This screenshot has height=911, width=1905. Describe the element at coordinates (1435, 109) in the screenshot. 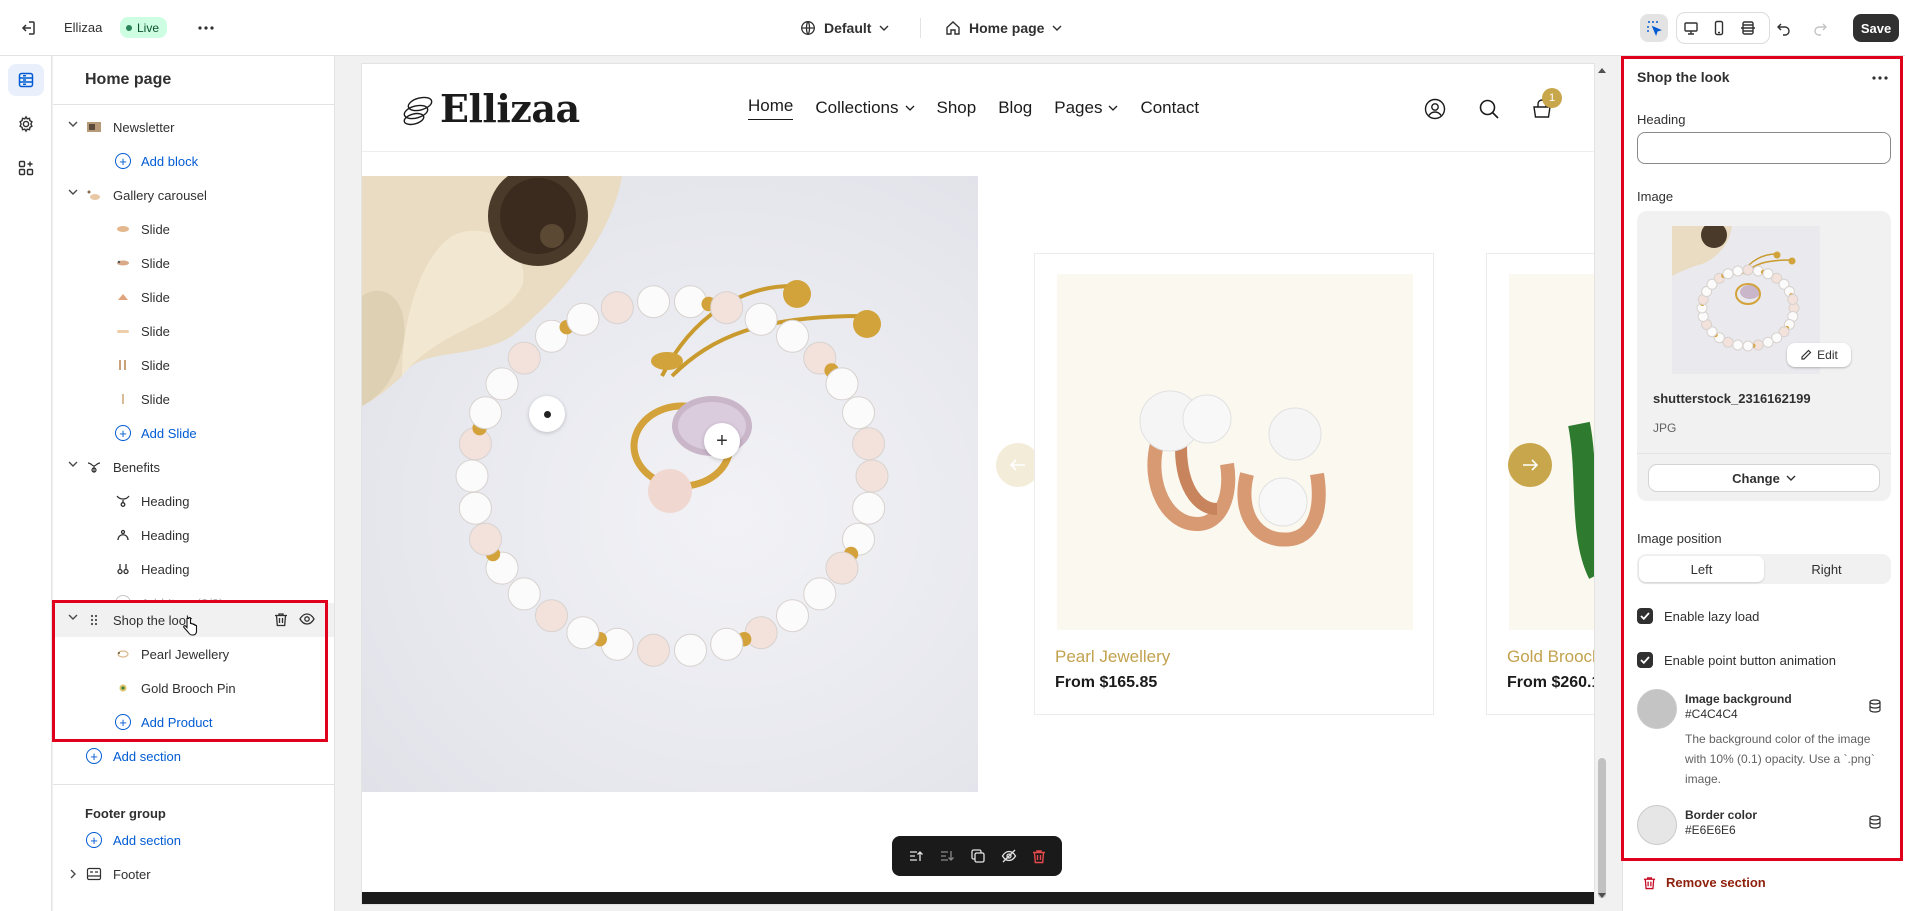

I see `account-icon` at that location.